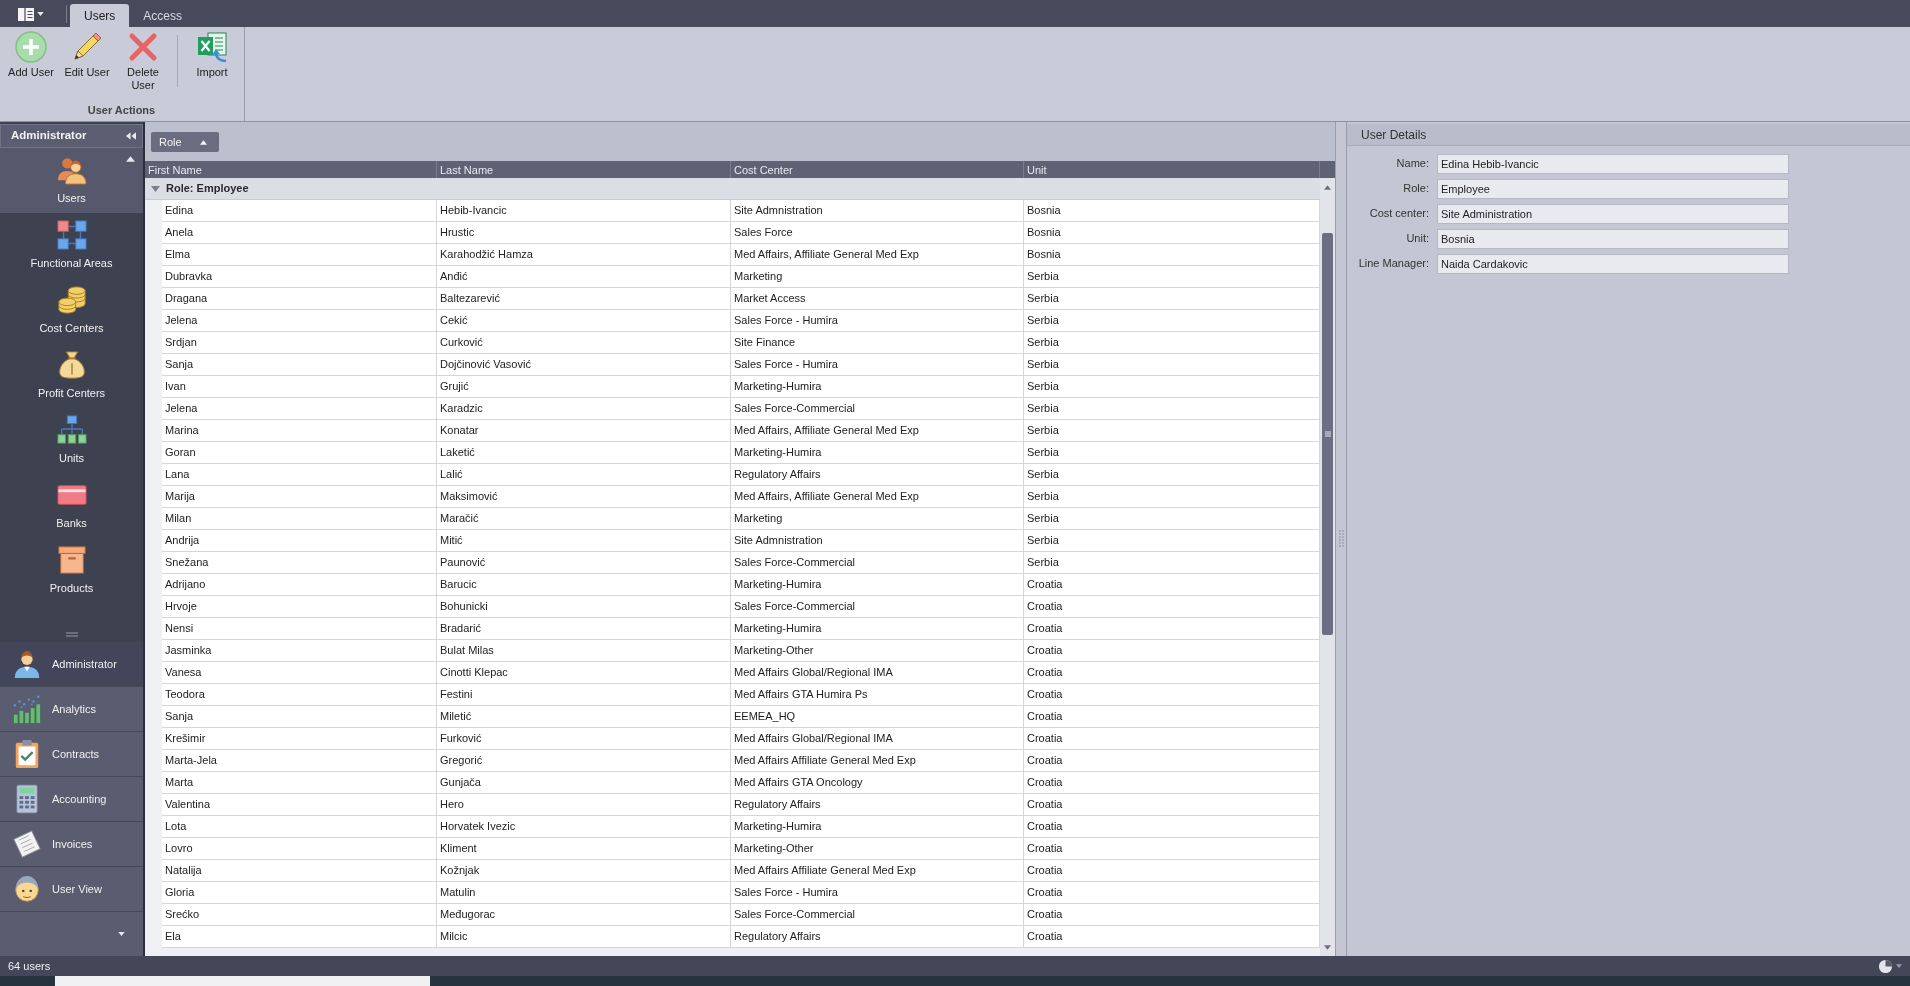  I want to click on ribbon-tab: Access, so click(163, 15).